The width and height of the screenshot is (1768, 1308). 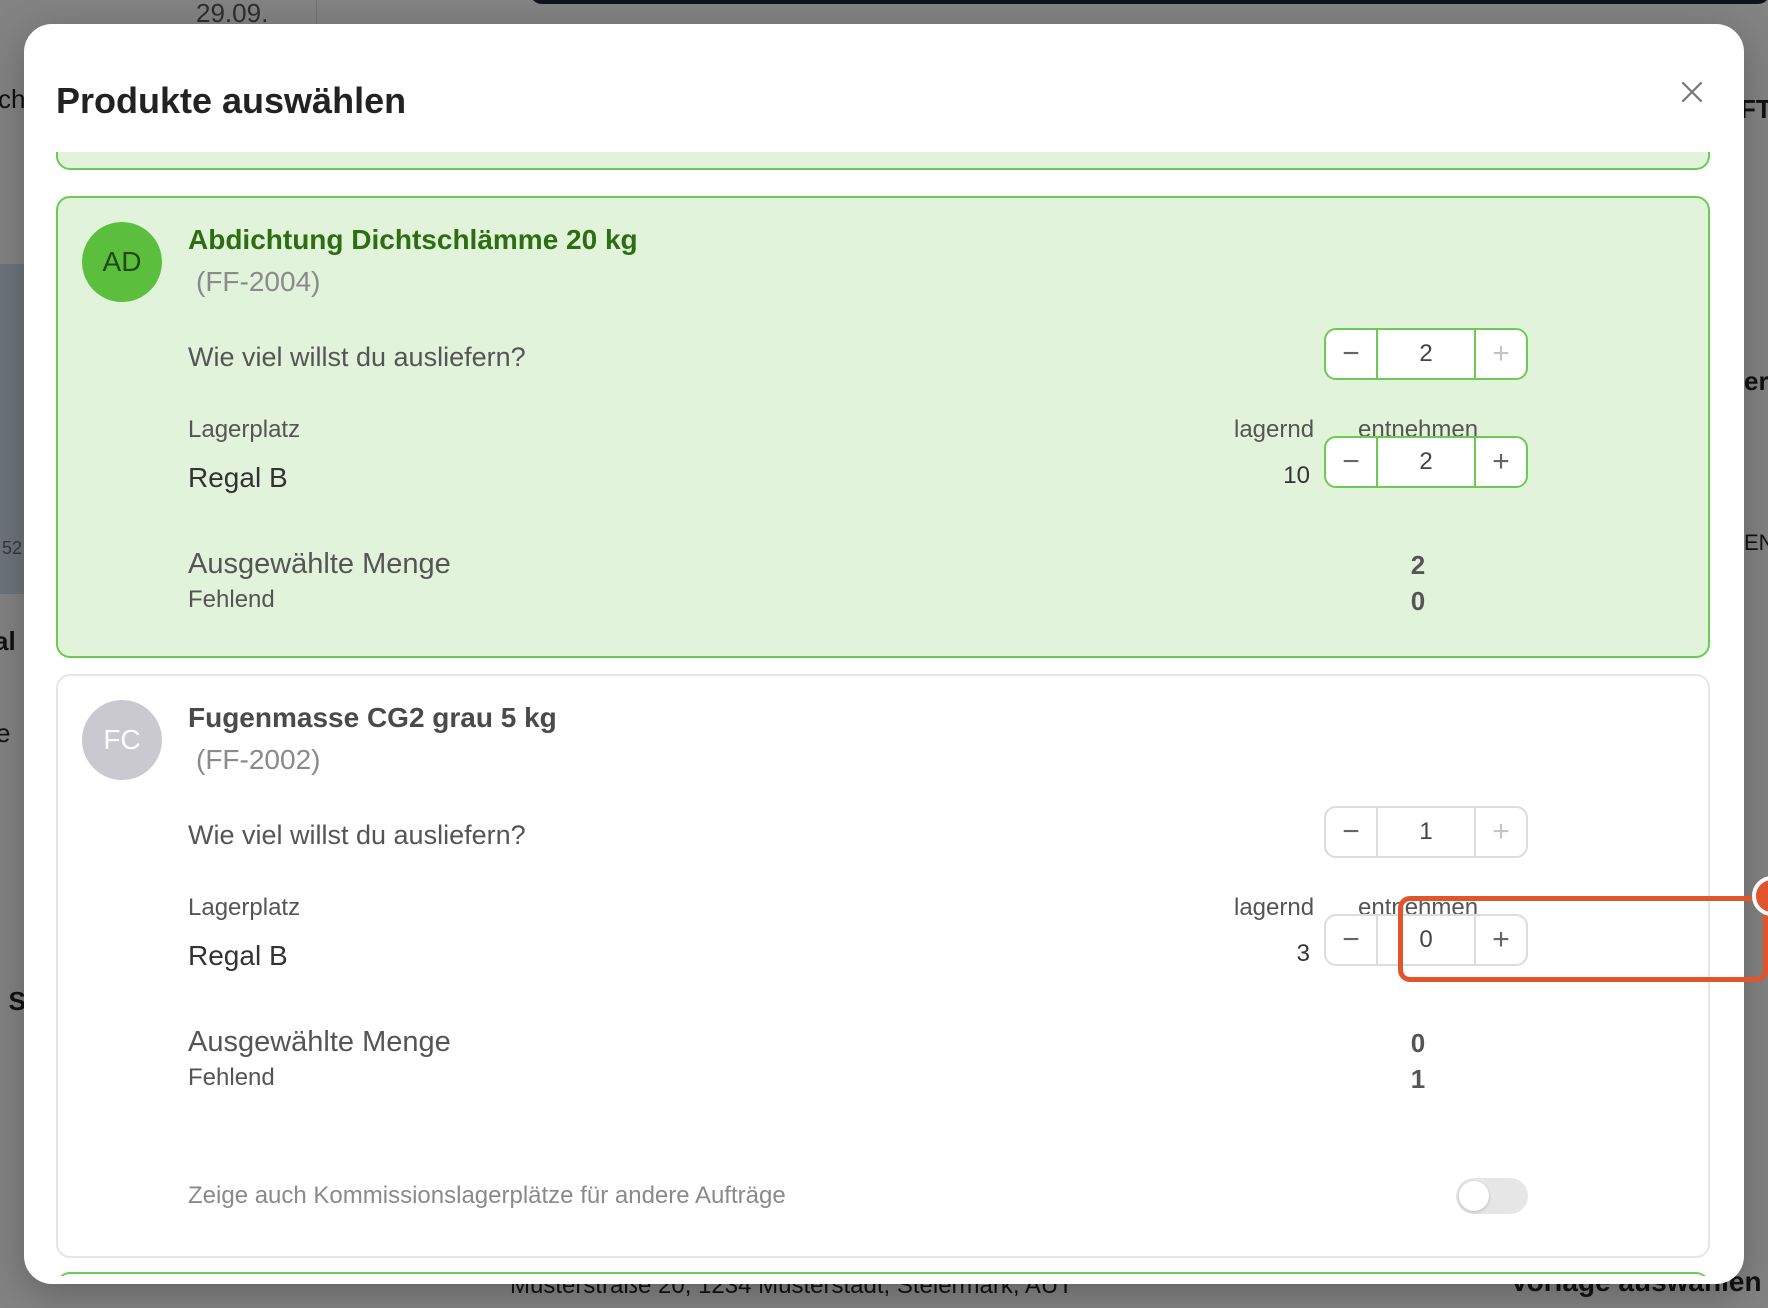 I want to click on product-sku: (FF-2004), so click(x=258, y=281).